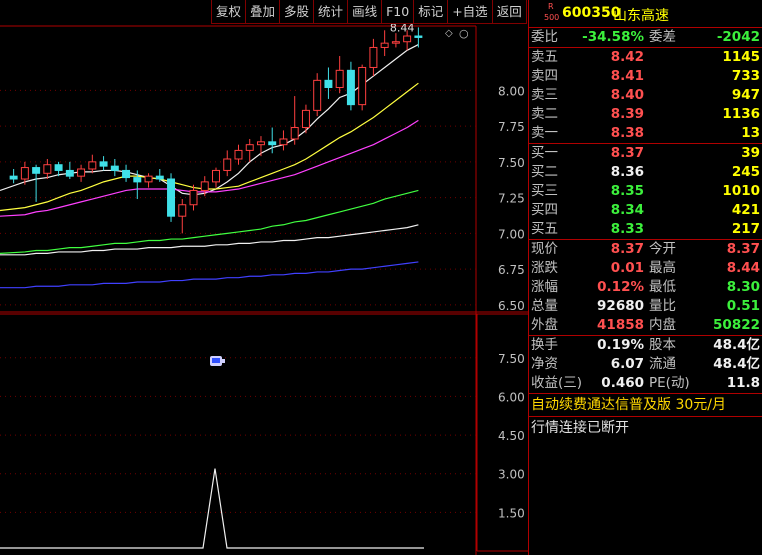 The height and width of the screenshot is (555, 762). I want to click on ask-label: 卖四, so click(544, 76).